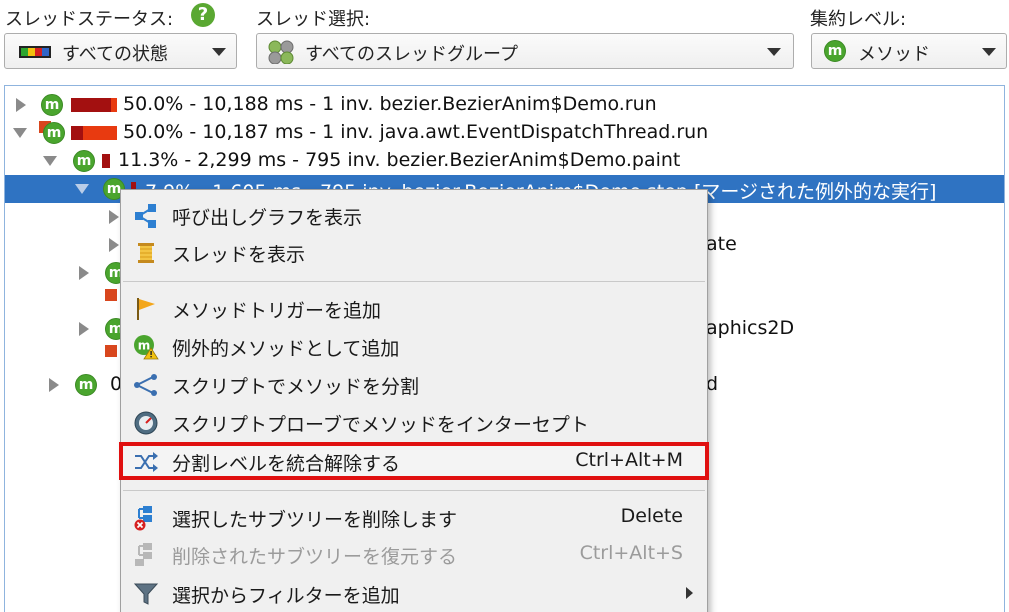  I want to click on thread-status-combo: すべての状態, so click(120, 51).